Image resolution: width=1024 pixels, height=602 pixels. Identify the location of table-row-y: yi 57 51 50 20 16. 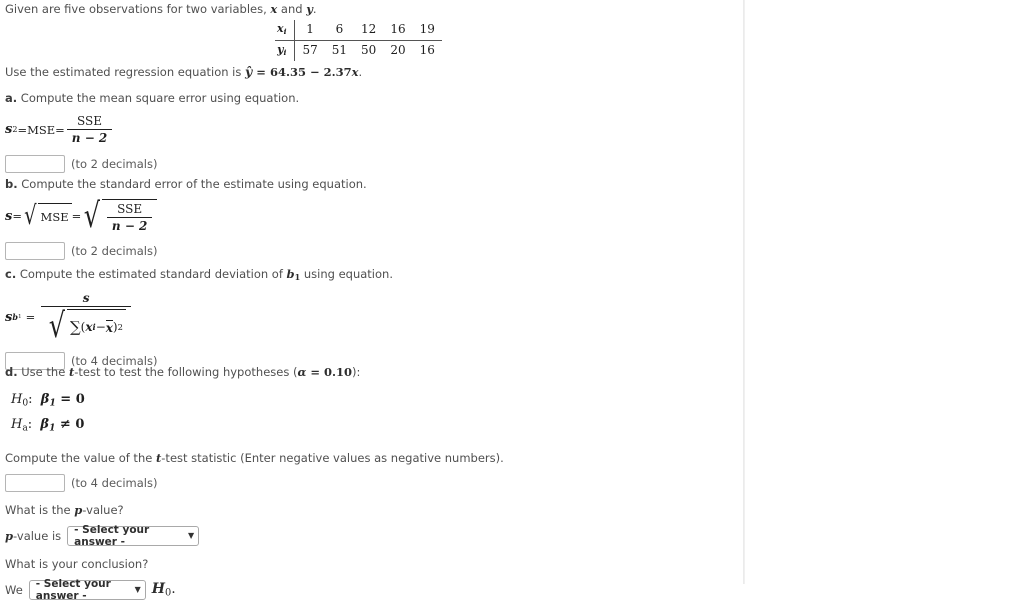
(358, 50).